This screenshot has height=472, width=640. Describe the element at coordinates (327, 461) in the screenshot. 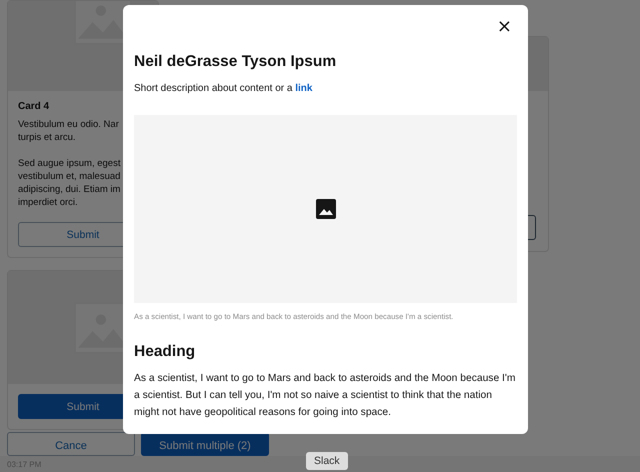

I see `tooltip: Slack` at that location.